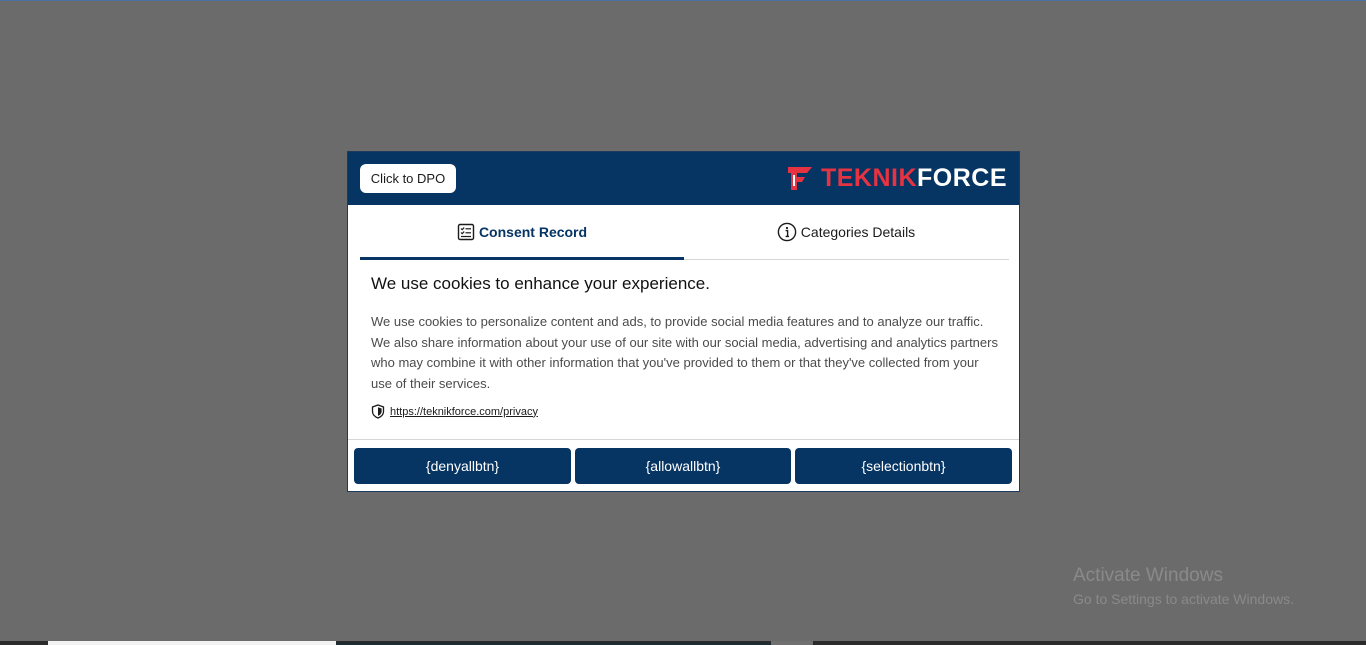 The width and height of the screenshot is (1366, 645). What do you see at coordinates (462, 466) in the screenshot?
I see `deny-all-button: {denyallbtn}` at bounding box center [462, 466].